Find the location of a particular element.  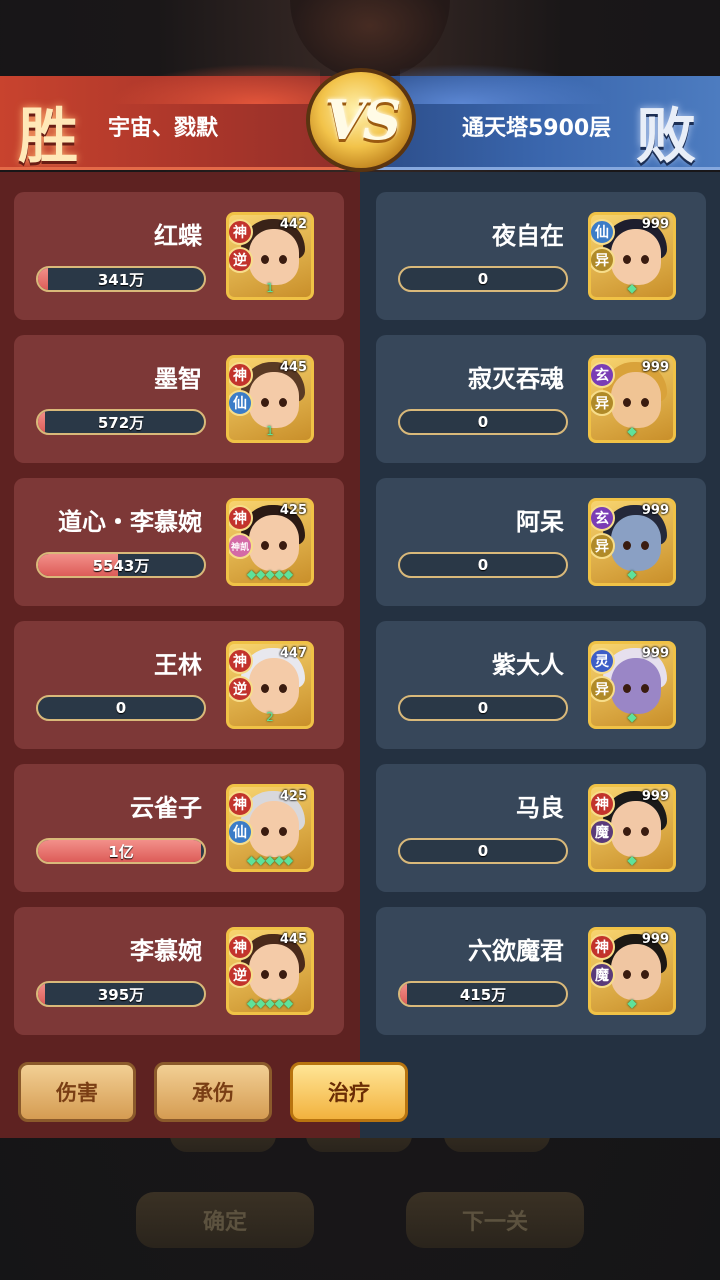

left-hero-value-text: 1亿 is located at coordinates (121, 851).